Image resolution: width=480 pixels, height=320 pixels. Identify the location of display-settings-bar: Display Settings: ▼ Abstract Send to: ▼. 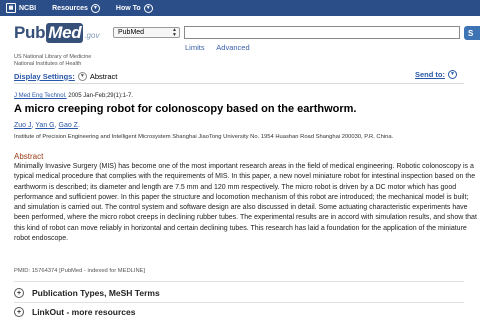
(237, 76).